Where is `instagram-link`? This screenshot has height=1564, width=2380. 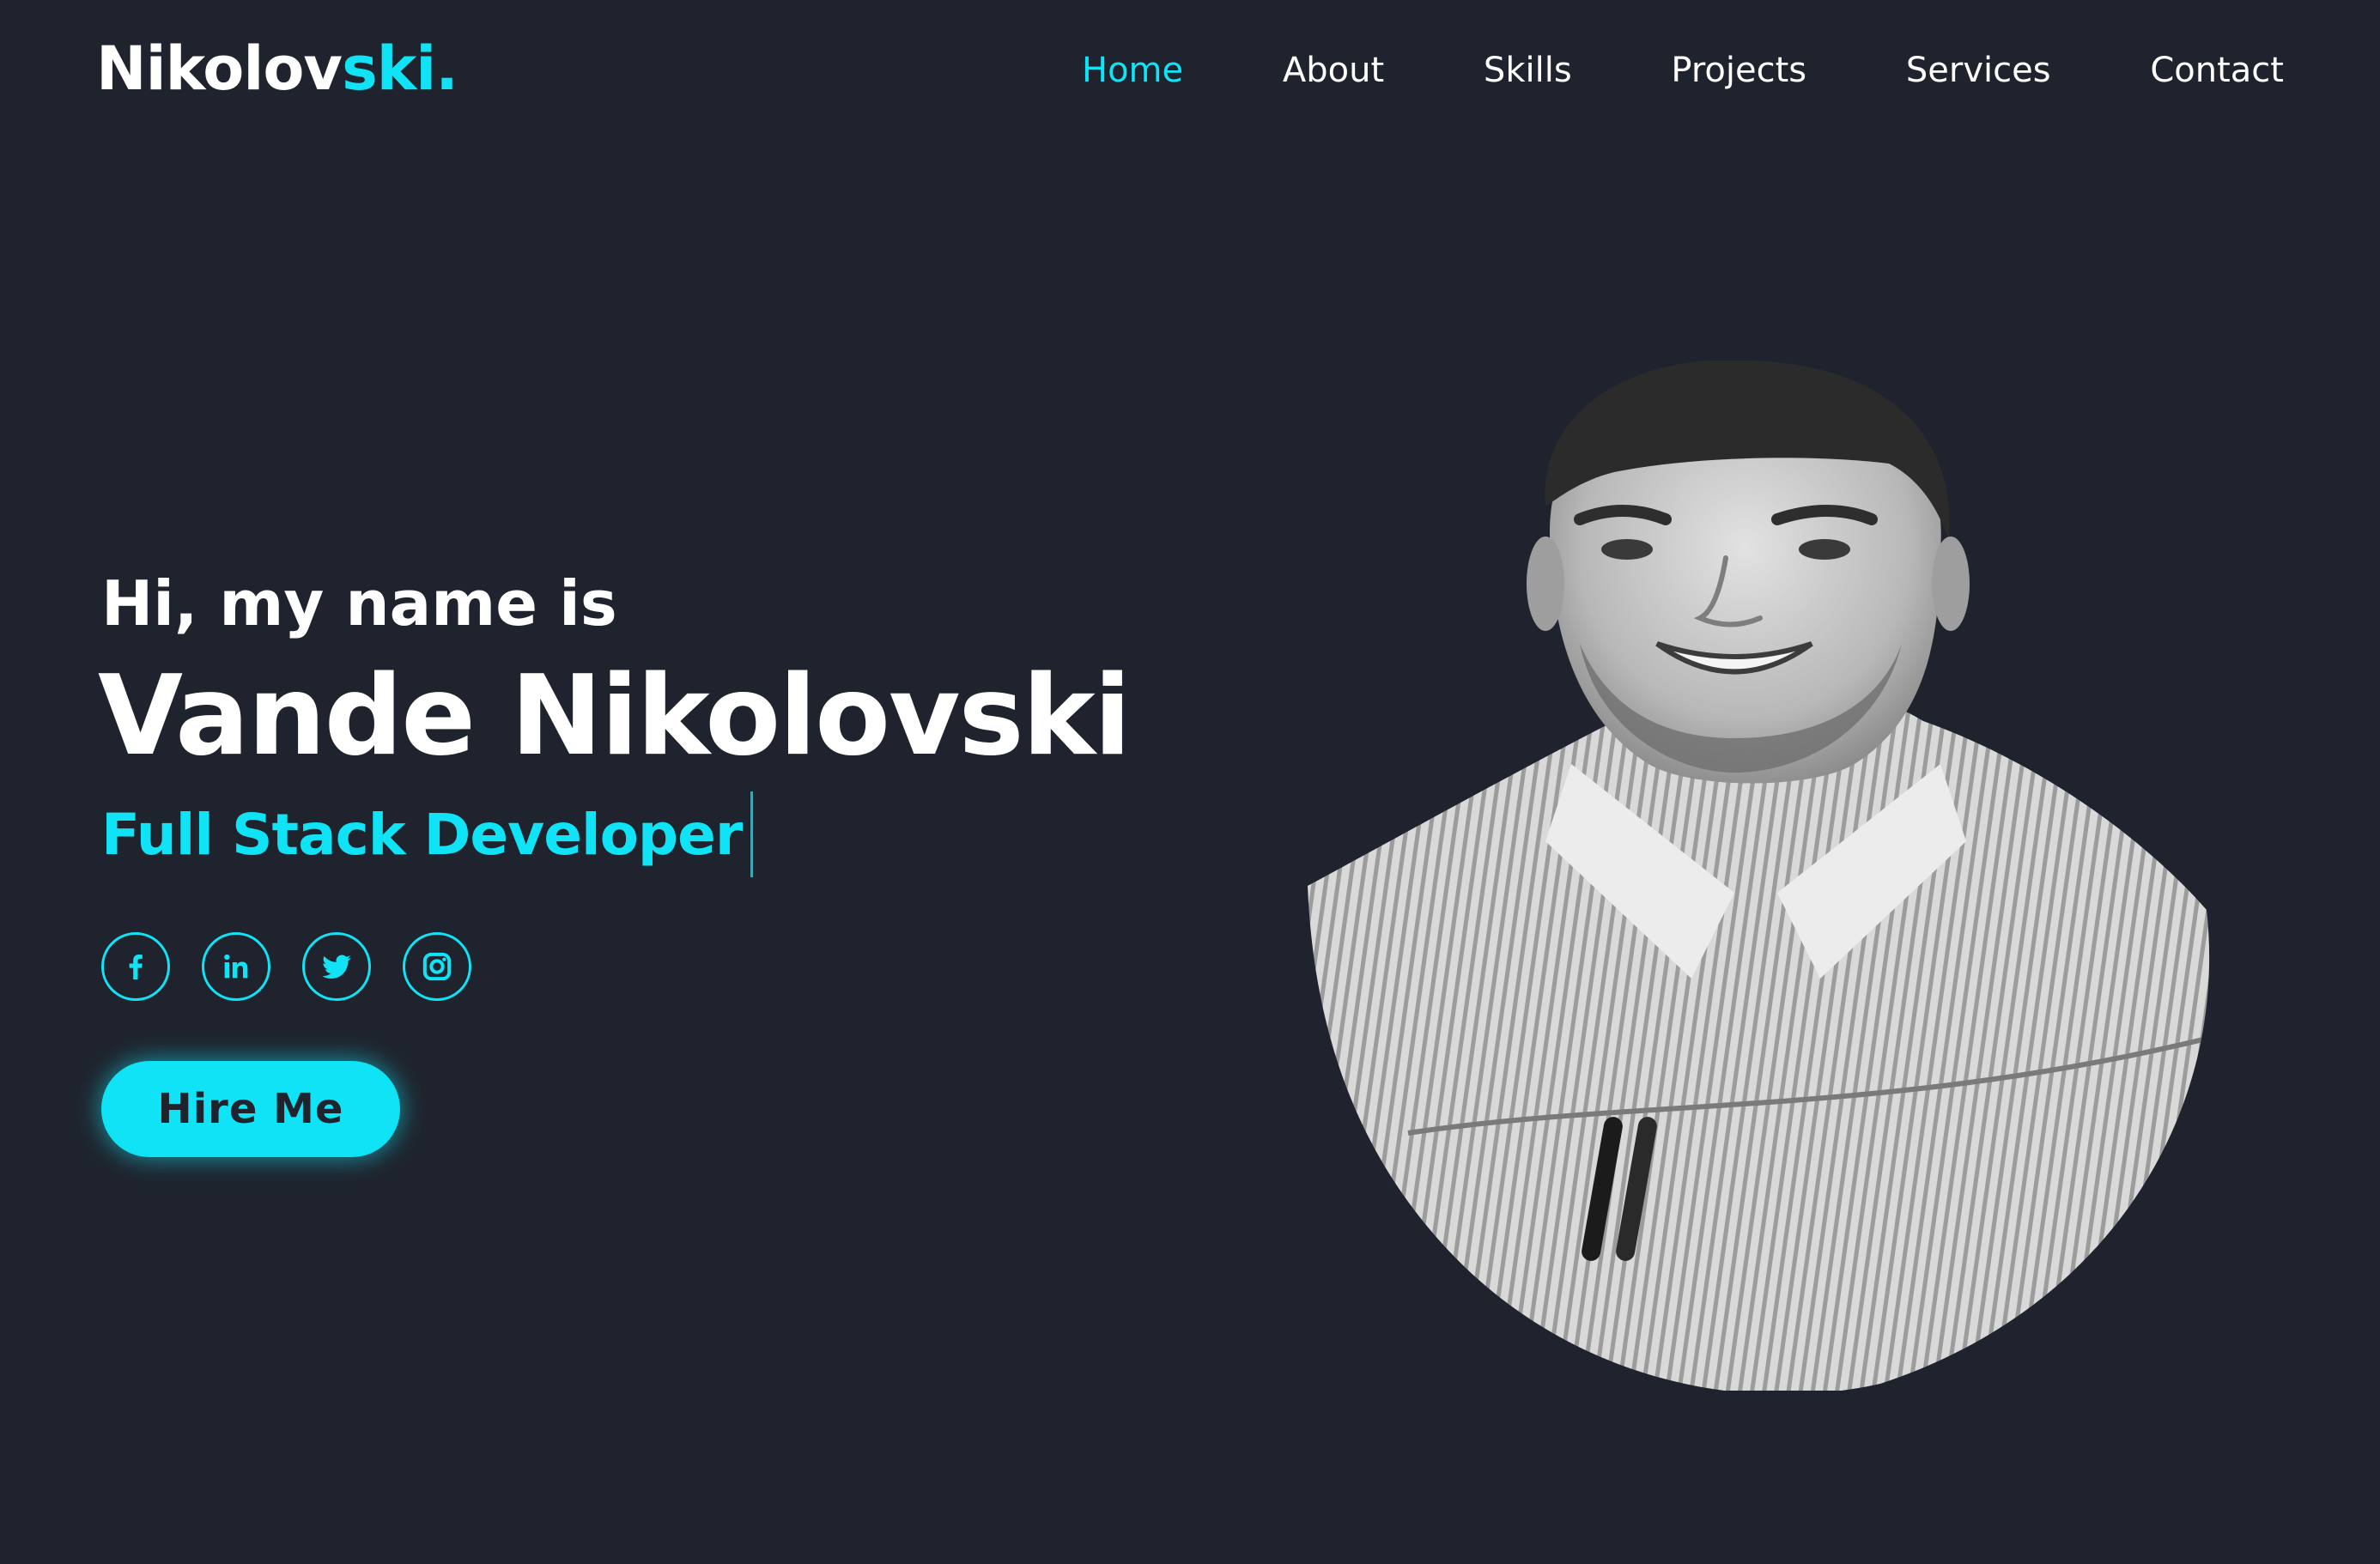 instagram-link is located at coordinates (437, 966).